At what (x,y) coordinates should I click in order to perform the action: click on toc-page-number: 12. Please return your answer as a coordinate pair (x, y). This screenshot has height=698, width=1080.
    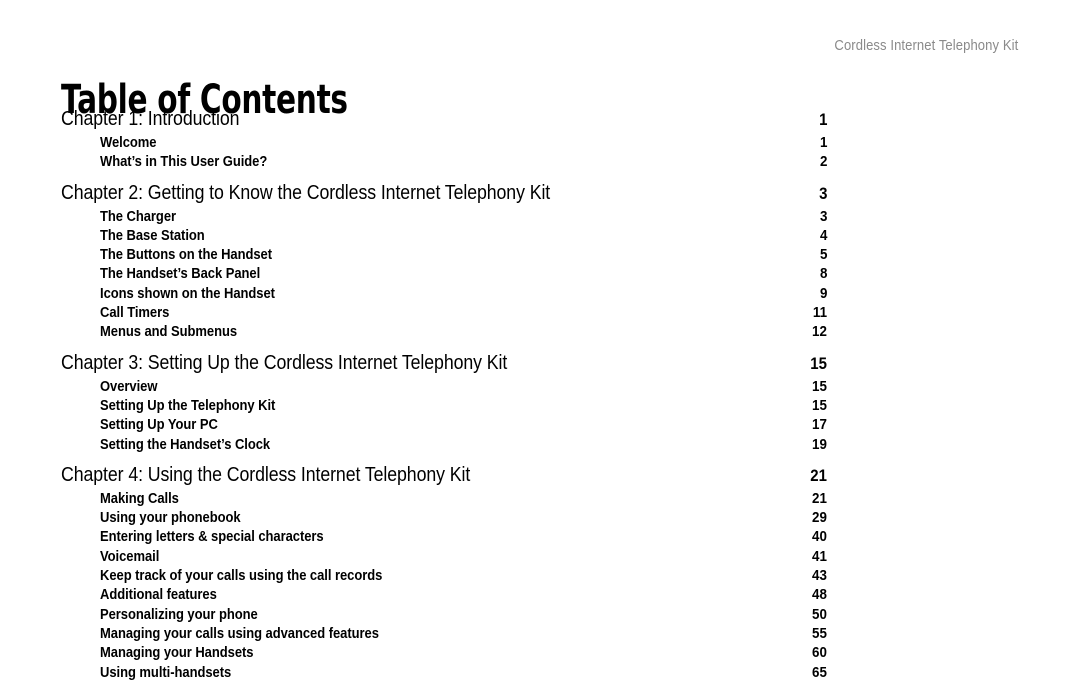
    Looking at the image, I should click on (819, 332).